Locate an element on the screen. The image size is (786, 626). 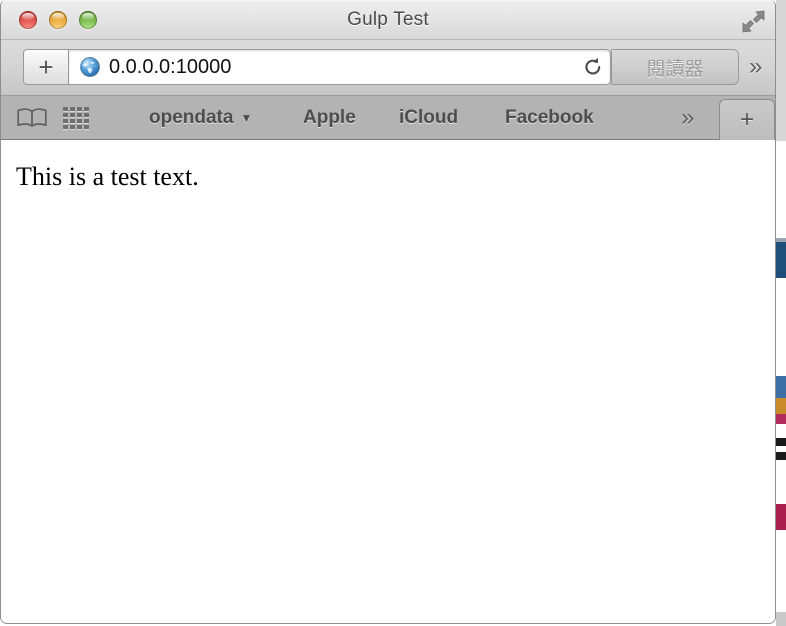
fullscreen-arrows-icon is located at coordinates (753, 21).